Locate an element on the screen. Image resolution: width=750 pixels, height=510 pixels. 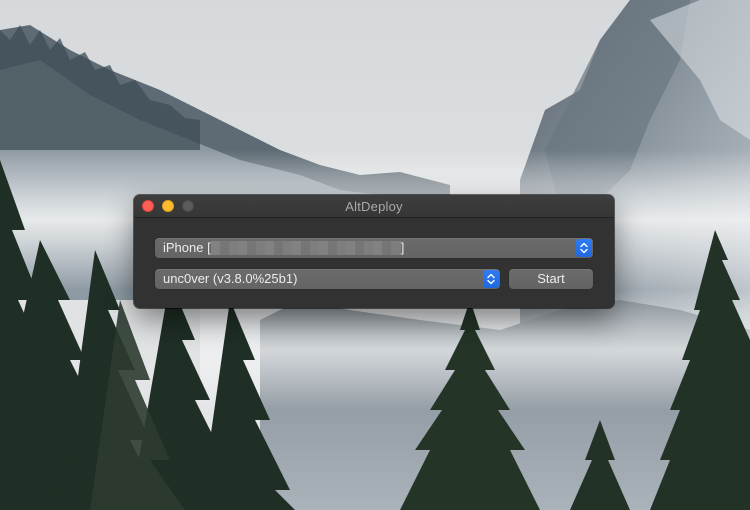
device-select: iPhone [] is located at coordinates (374, 248).